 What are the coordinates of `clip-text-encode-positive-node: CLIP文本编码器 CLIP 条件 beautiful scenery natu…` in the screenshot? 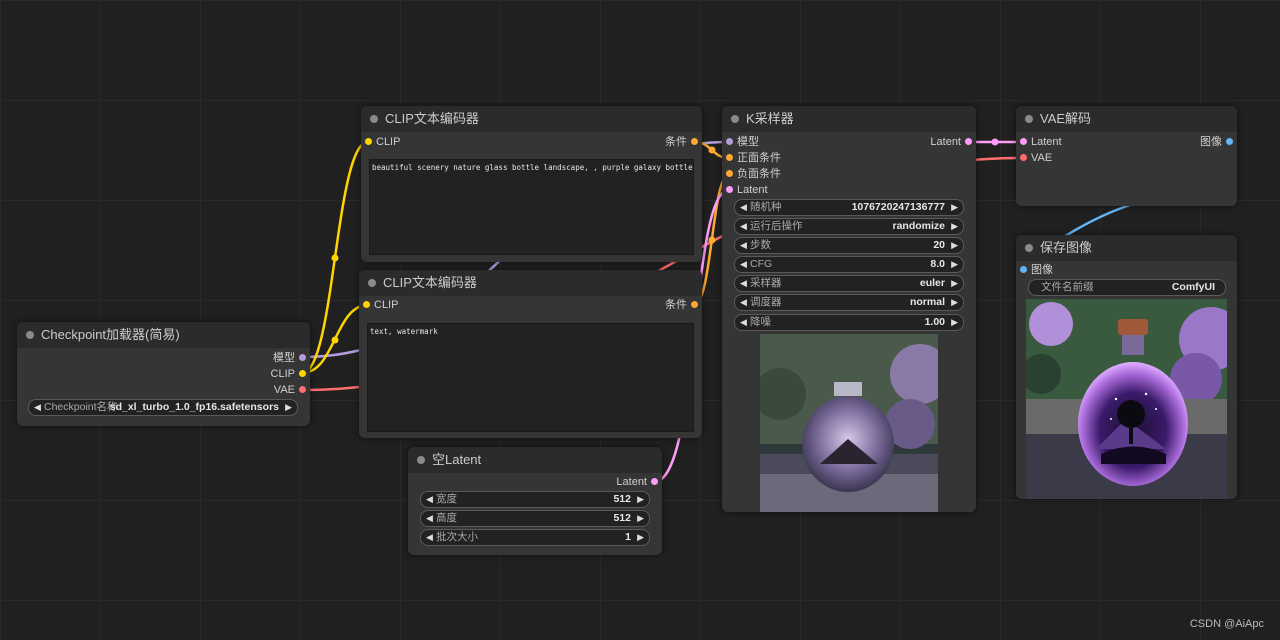 It's located at (531, 184).